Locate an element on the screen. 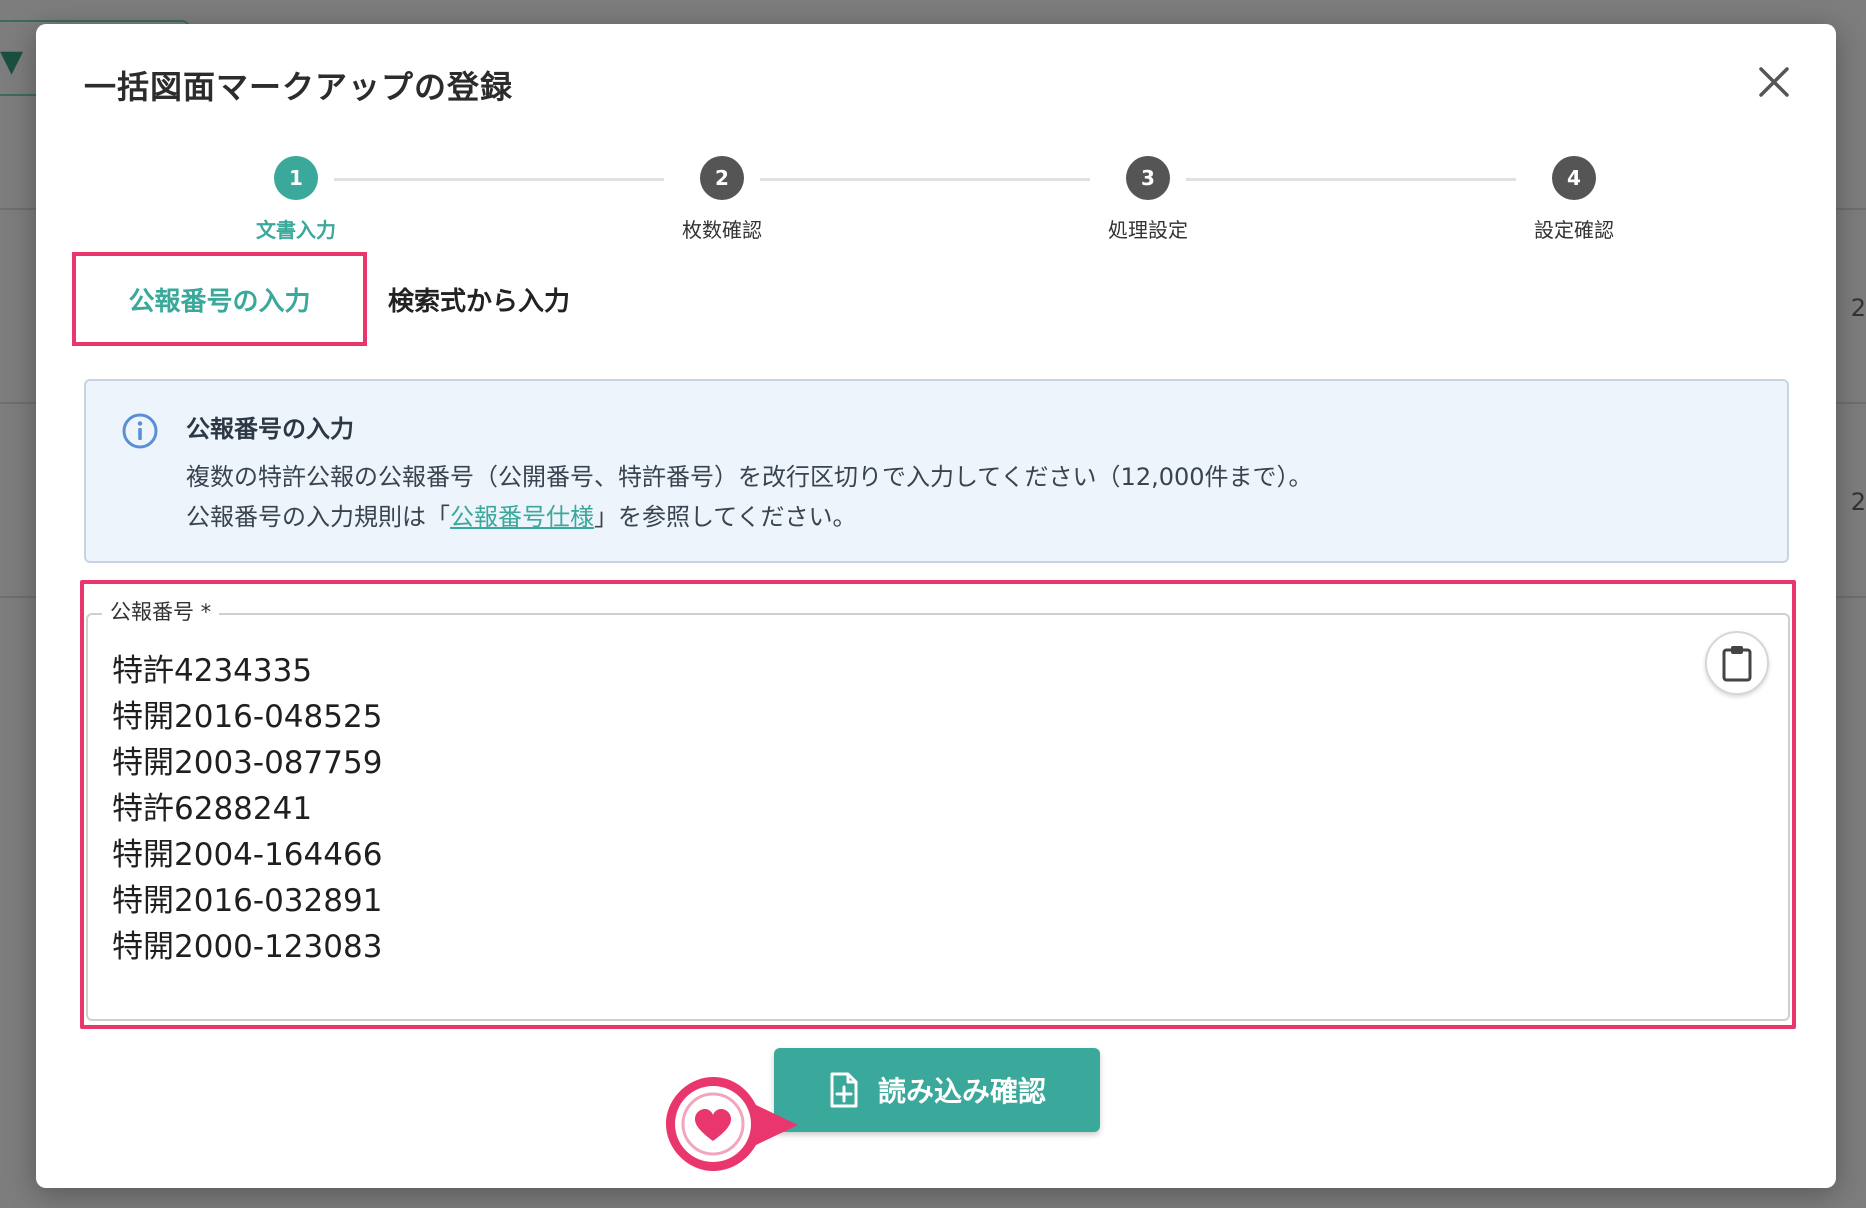  step-processing-settings: 3 処理設定 is located at coordinates (1148, 191).